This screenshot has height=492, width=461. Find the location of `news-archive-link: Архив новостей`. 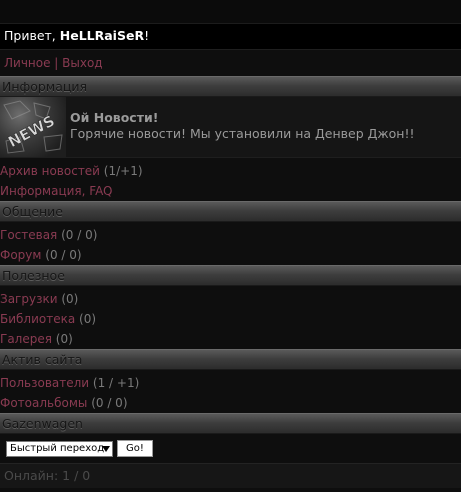

news-archive-link: Архив новостей is located at coordinates (50, 171).